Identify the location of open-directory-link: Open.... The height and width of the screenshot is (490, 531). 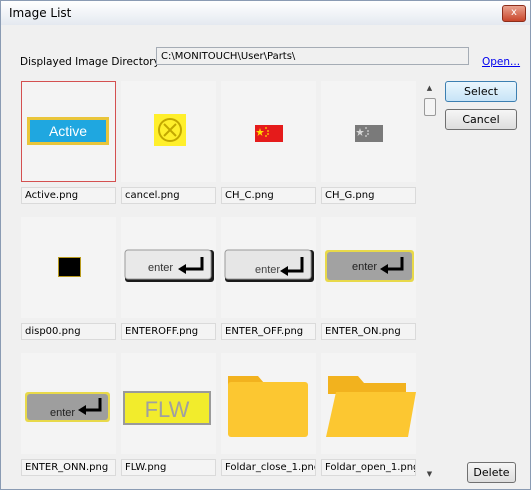
(501, 62).